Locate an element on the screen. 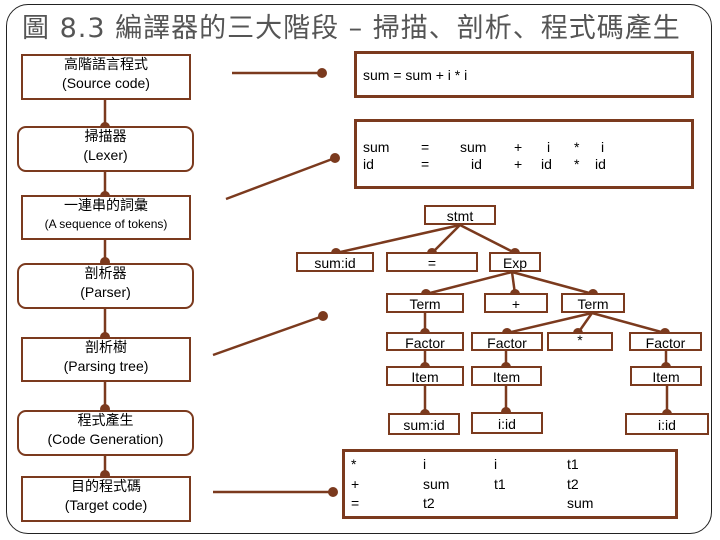 This screenshot has height=540, width=720. pipeline-tokens: 一連串的詞彙 (A sequence of tokens) is located at coordinates (106, 217).